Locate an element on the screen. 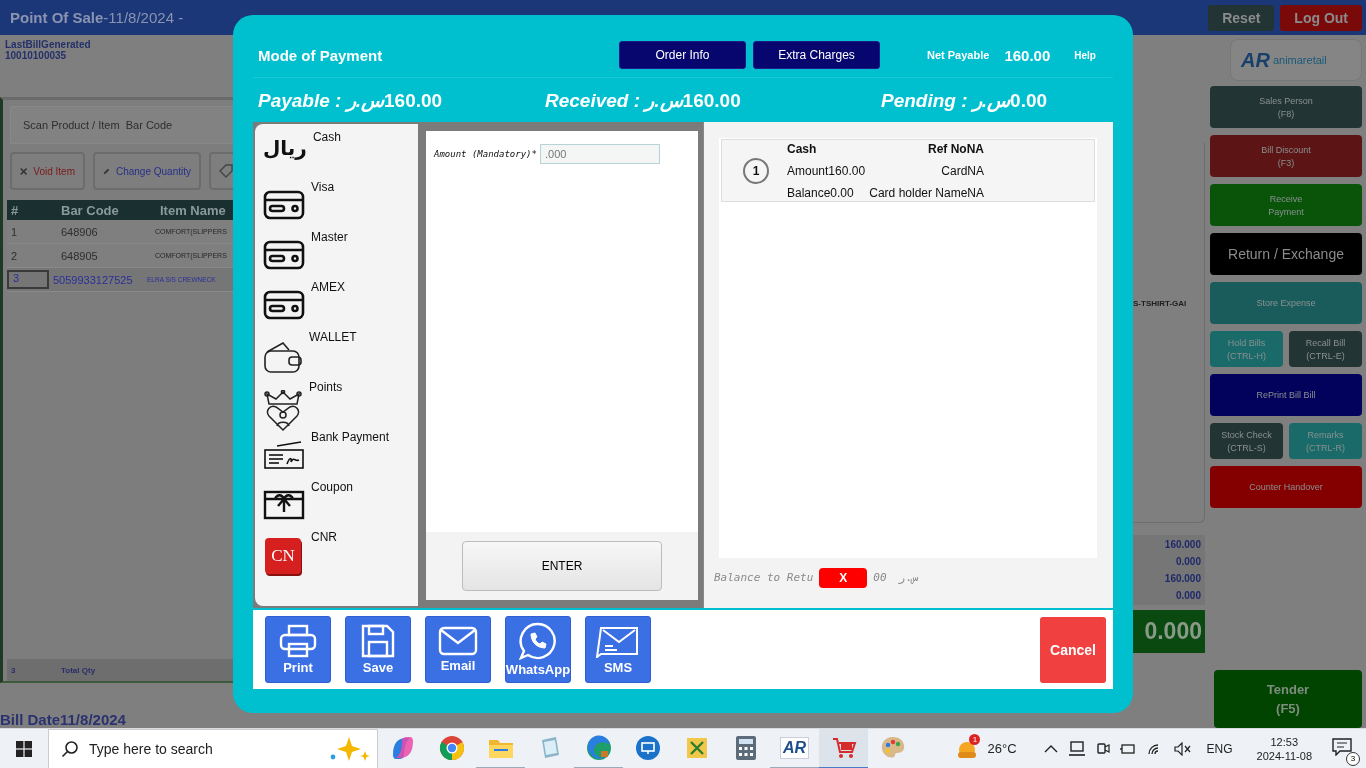  pencil-icon is located at coordinates (106, 171).